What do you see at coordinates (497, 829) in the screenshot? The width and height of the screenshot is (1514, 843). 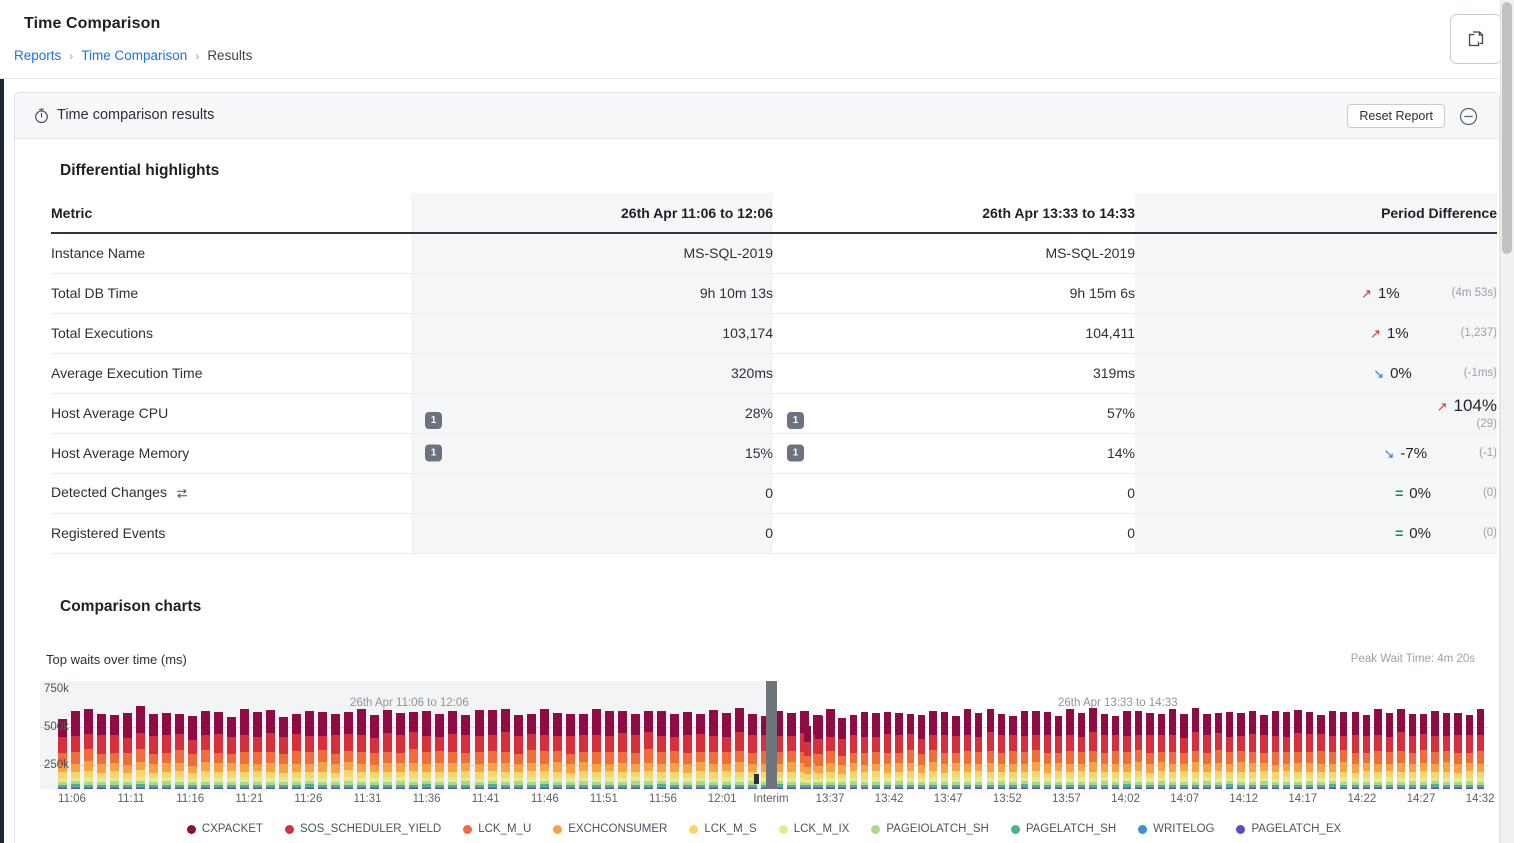 I see `legend-item: LCK_M_U` at bounding box center [497, 829].